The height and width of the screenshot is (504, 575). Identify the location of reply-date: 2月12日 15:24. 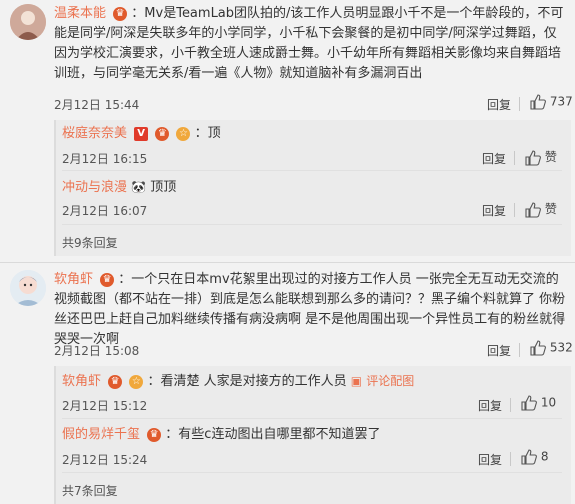
(105, 460).